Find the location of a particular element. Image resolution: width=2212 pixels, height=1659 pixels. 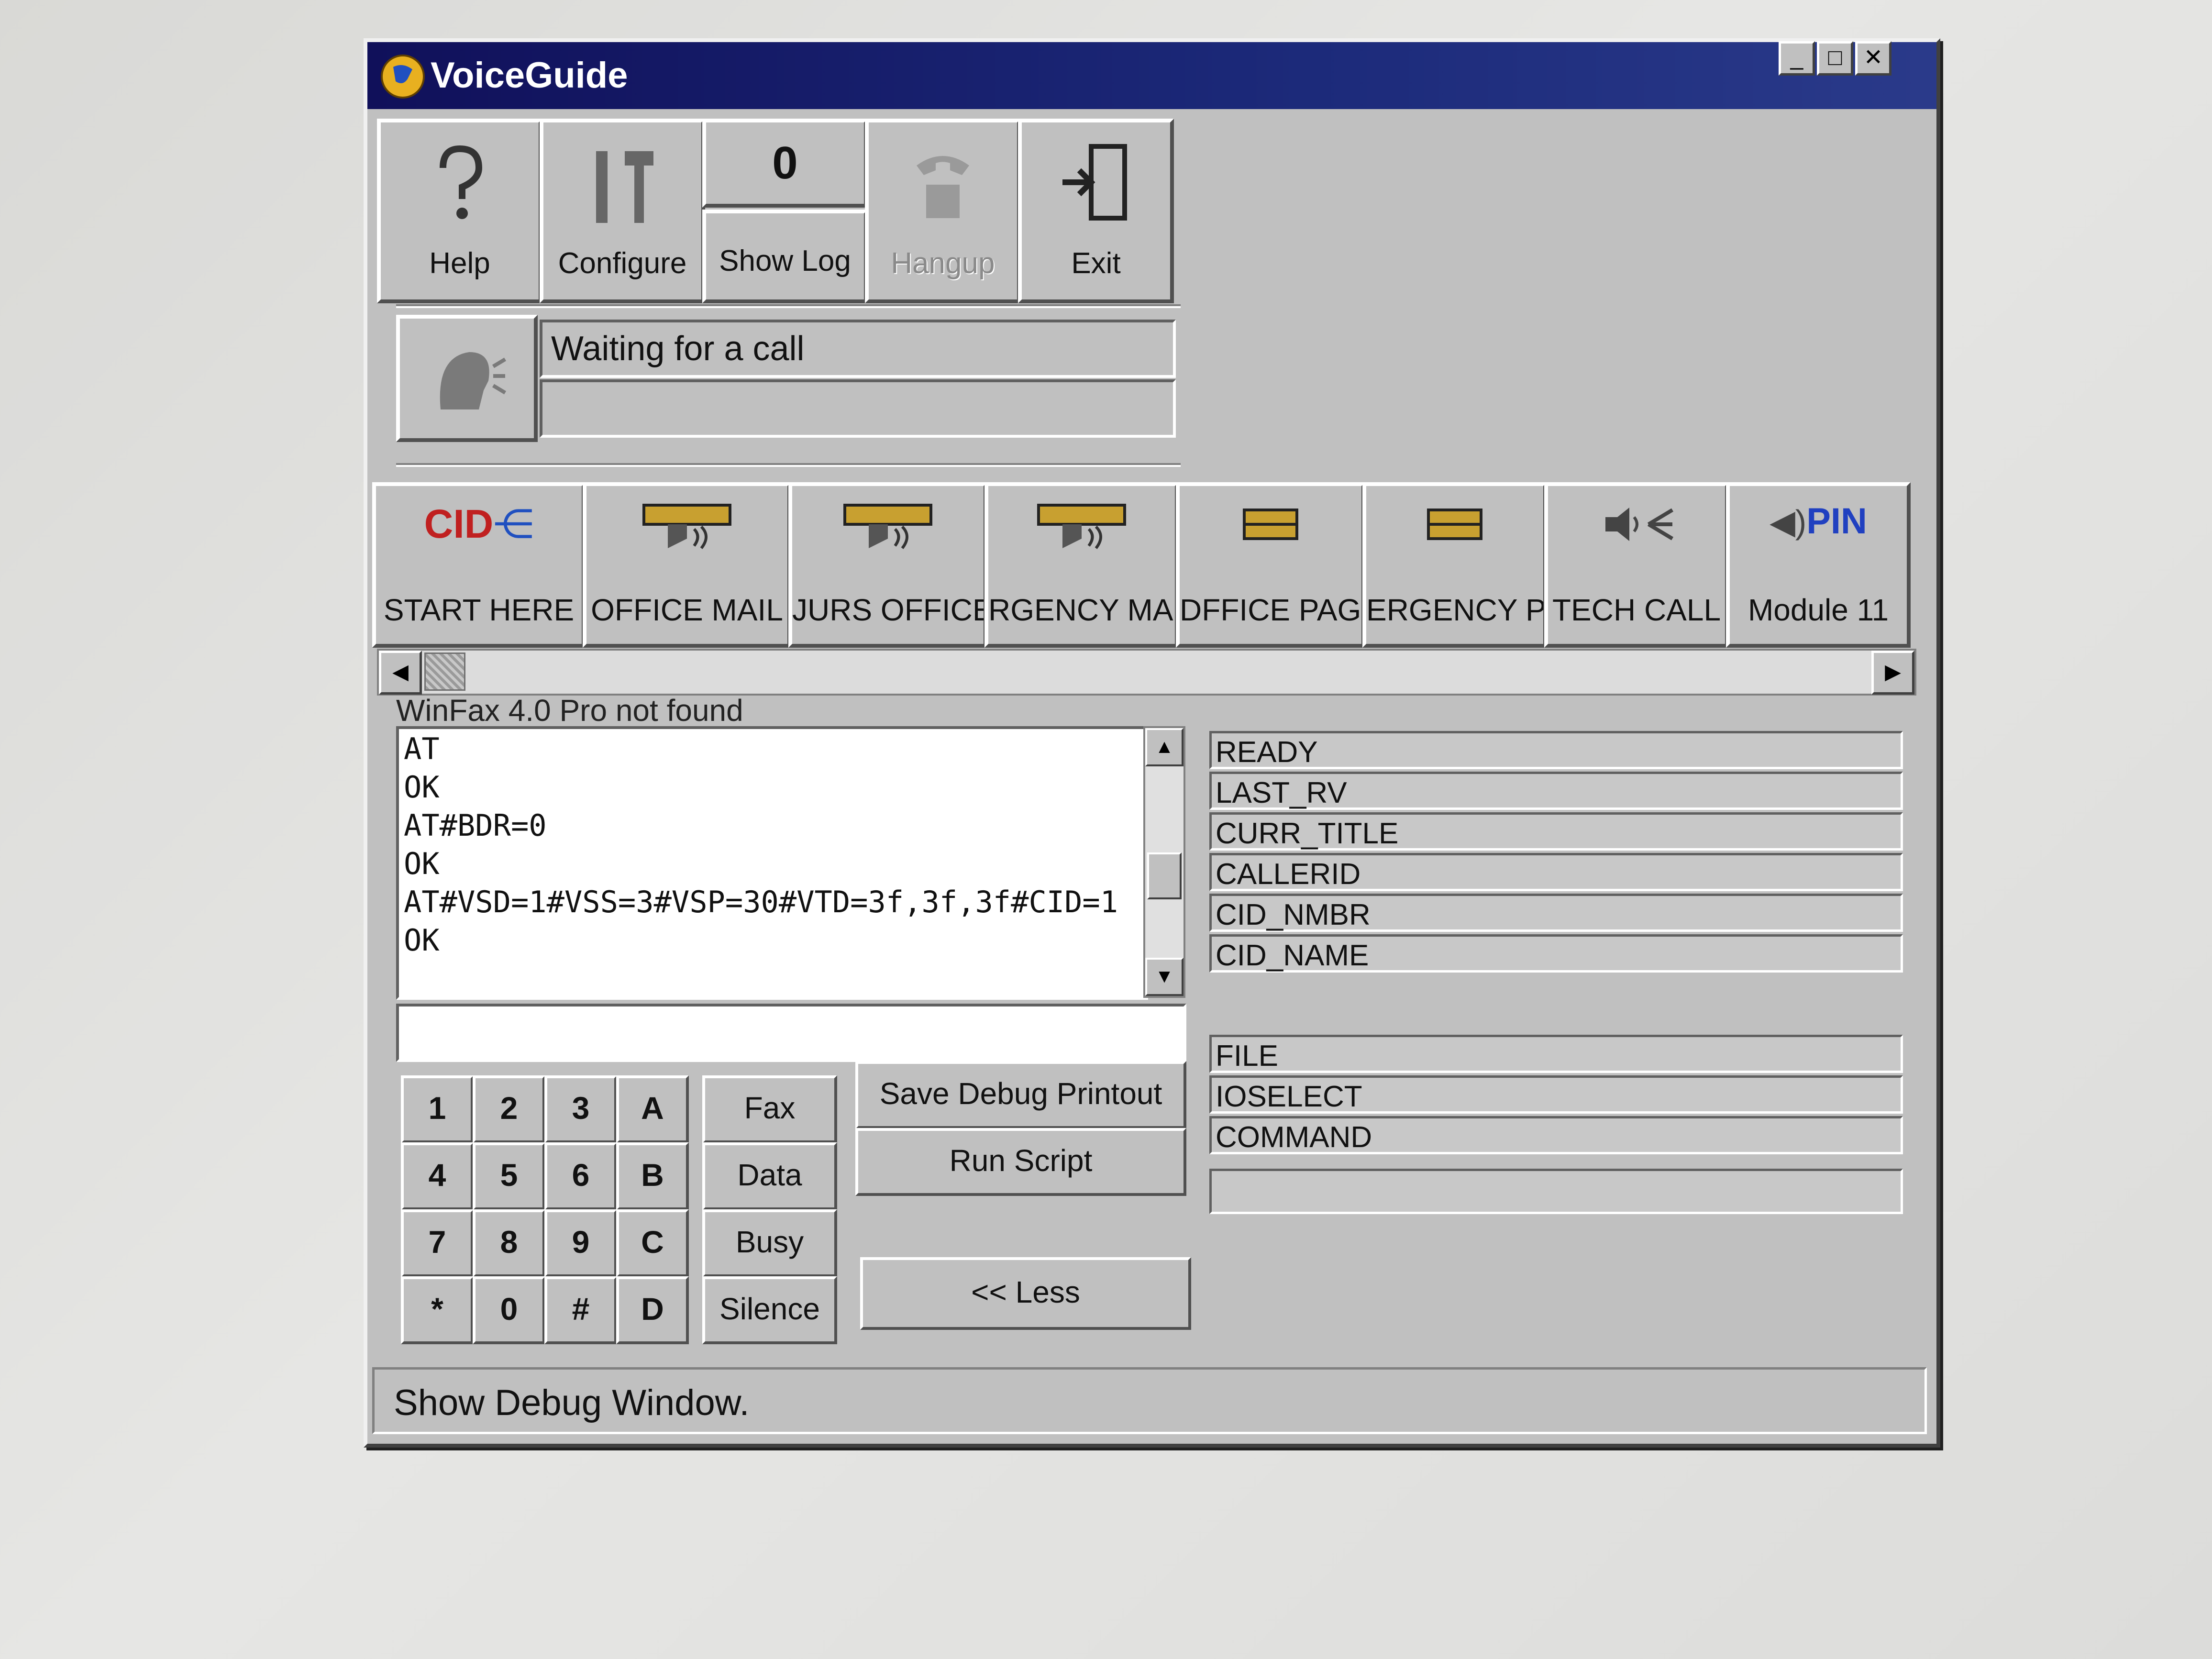

key-a: A is located at coordinates (652, 1109).